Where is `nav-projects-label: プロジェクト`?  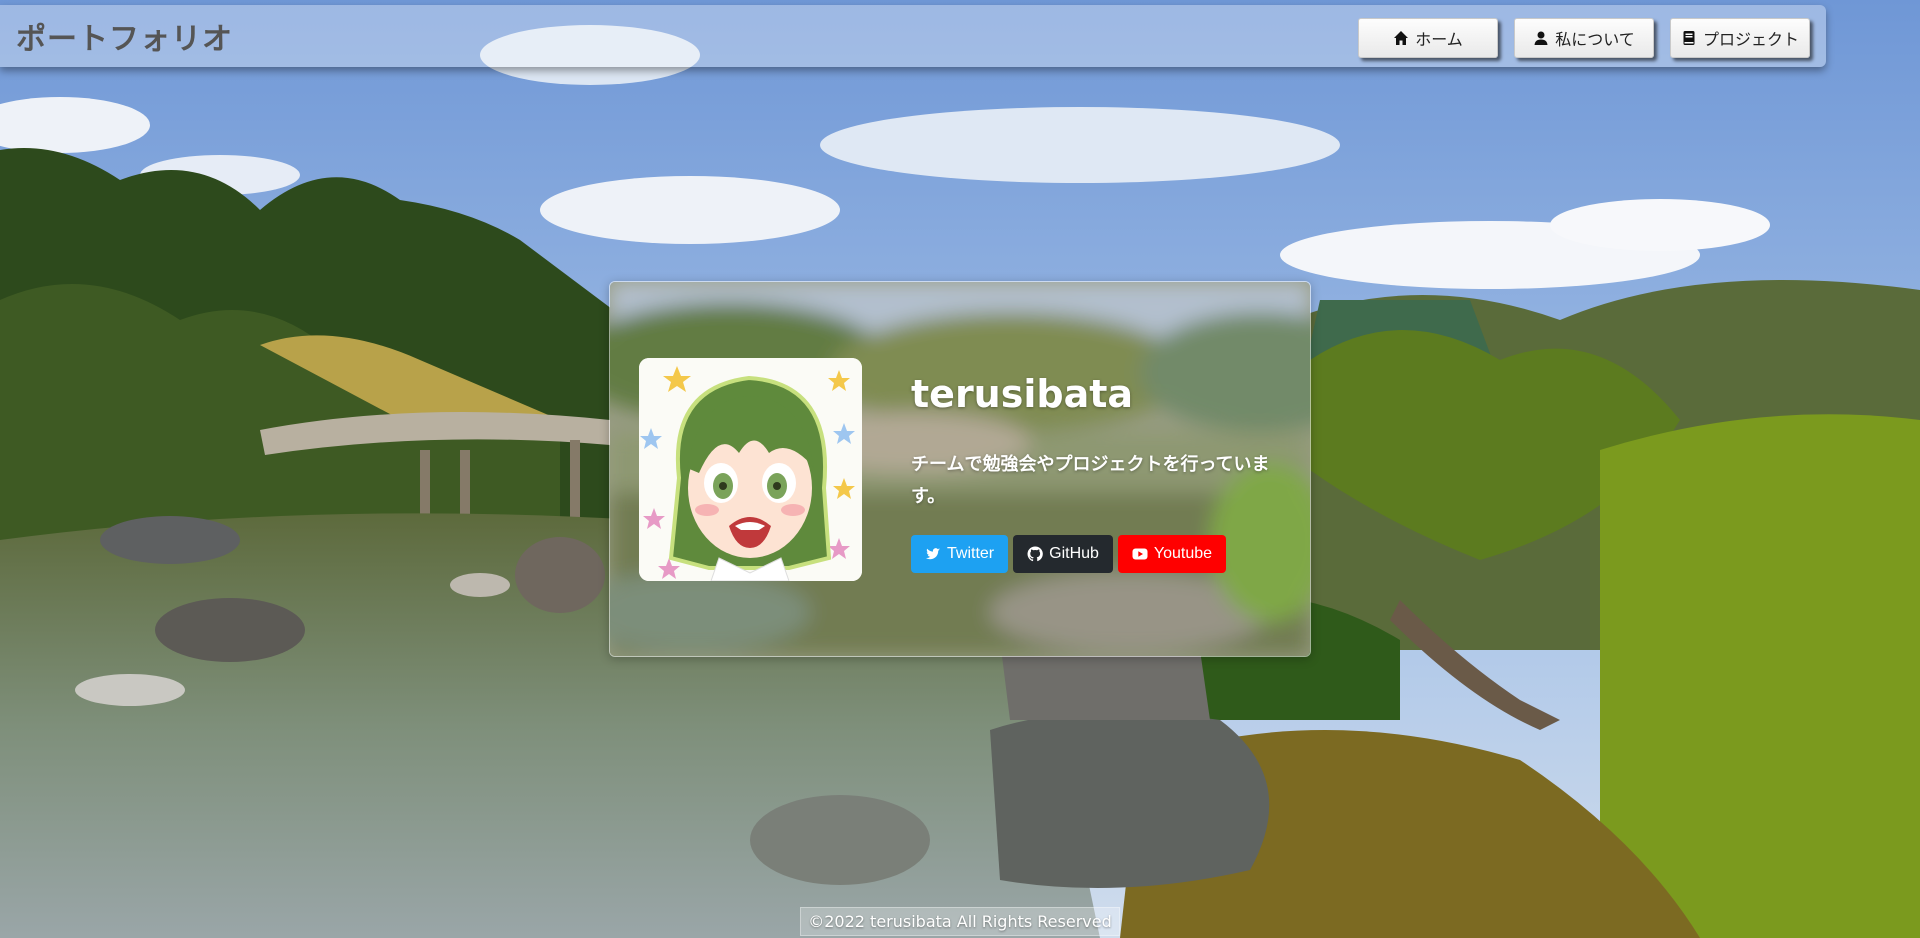 nav-projects-label: プロジェクト is located at coordinates (1750, 39).